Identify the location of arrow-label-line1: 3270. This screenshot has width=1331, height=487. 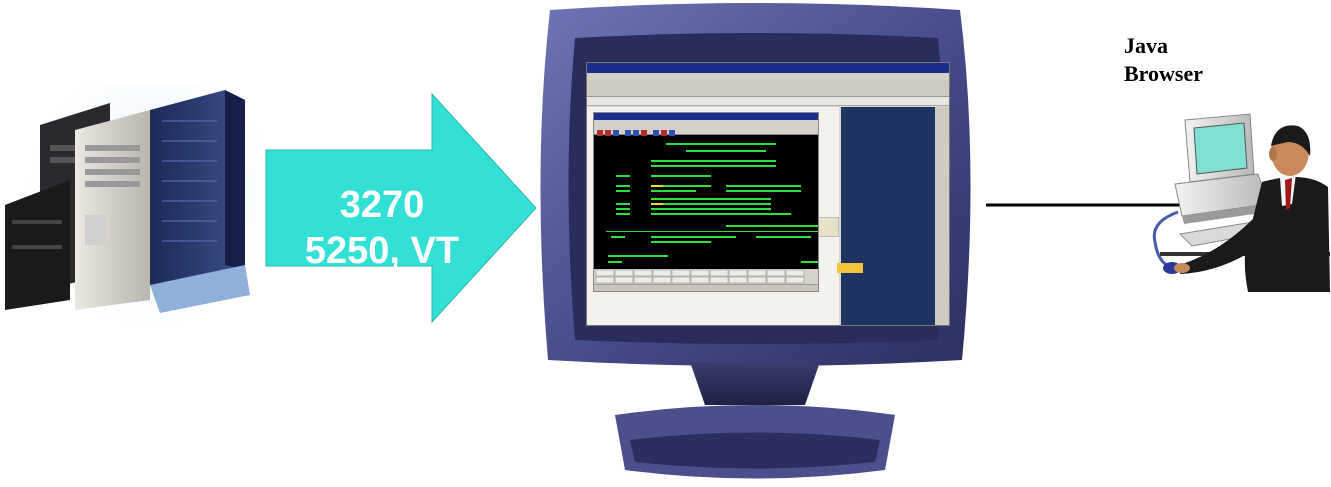
(382, 205).